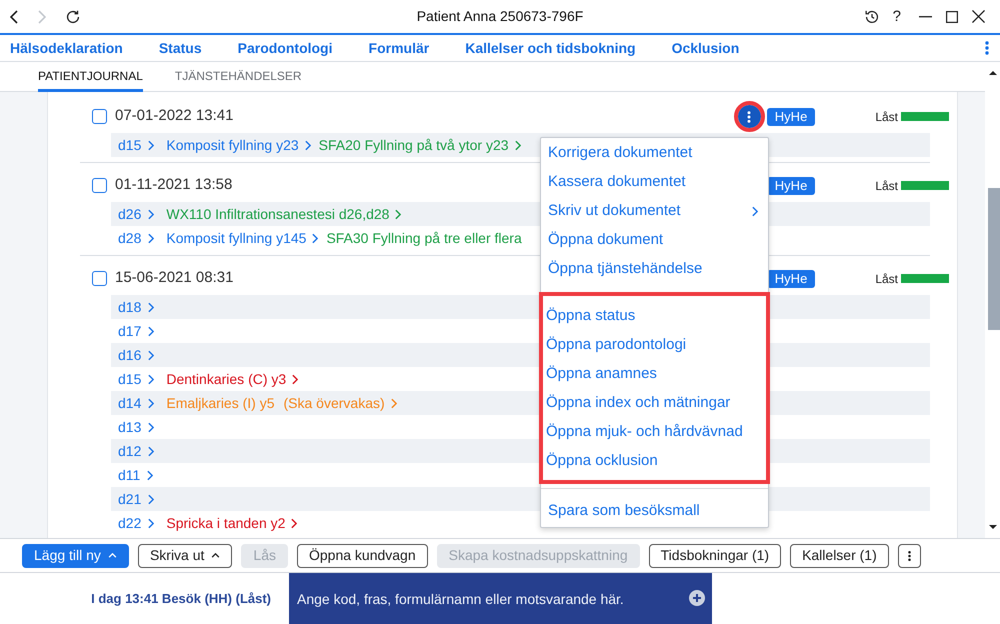  Describe the element at coordinates (285, 48) in the screenshot. I see `nav-tab: Parodontologi` at that location.